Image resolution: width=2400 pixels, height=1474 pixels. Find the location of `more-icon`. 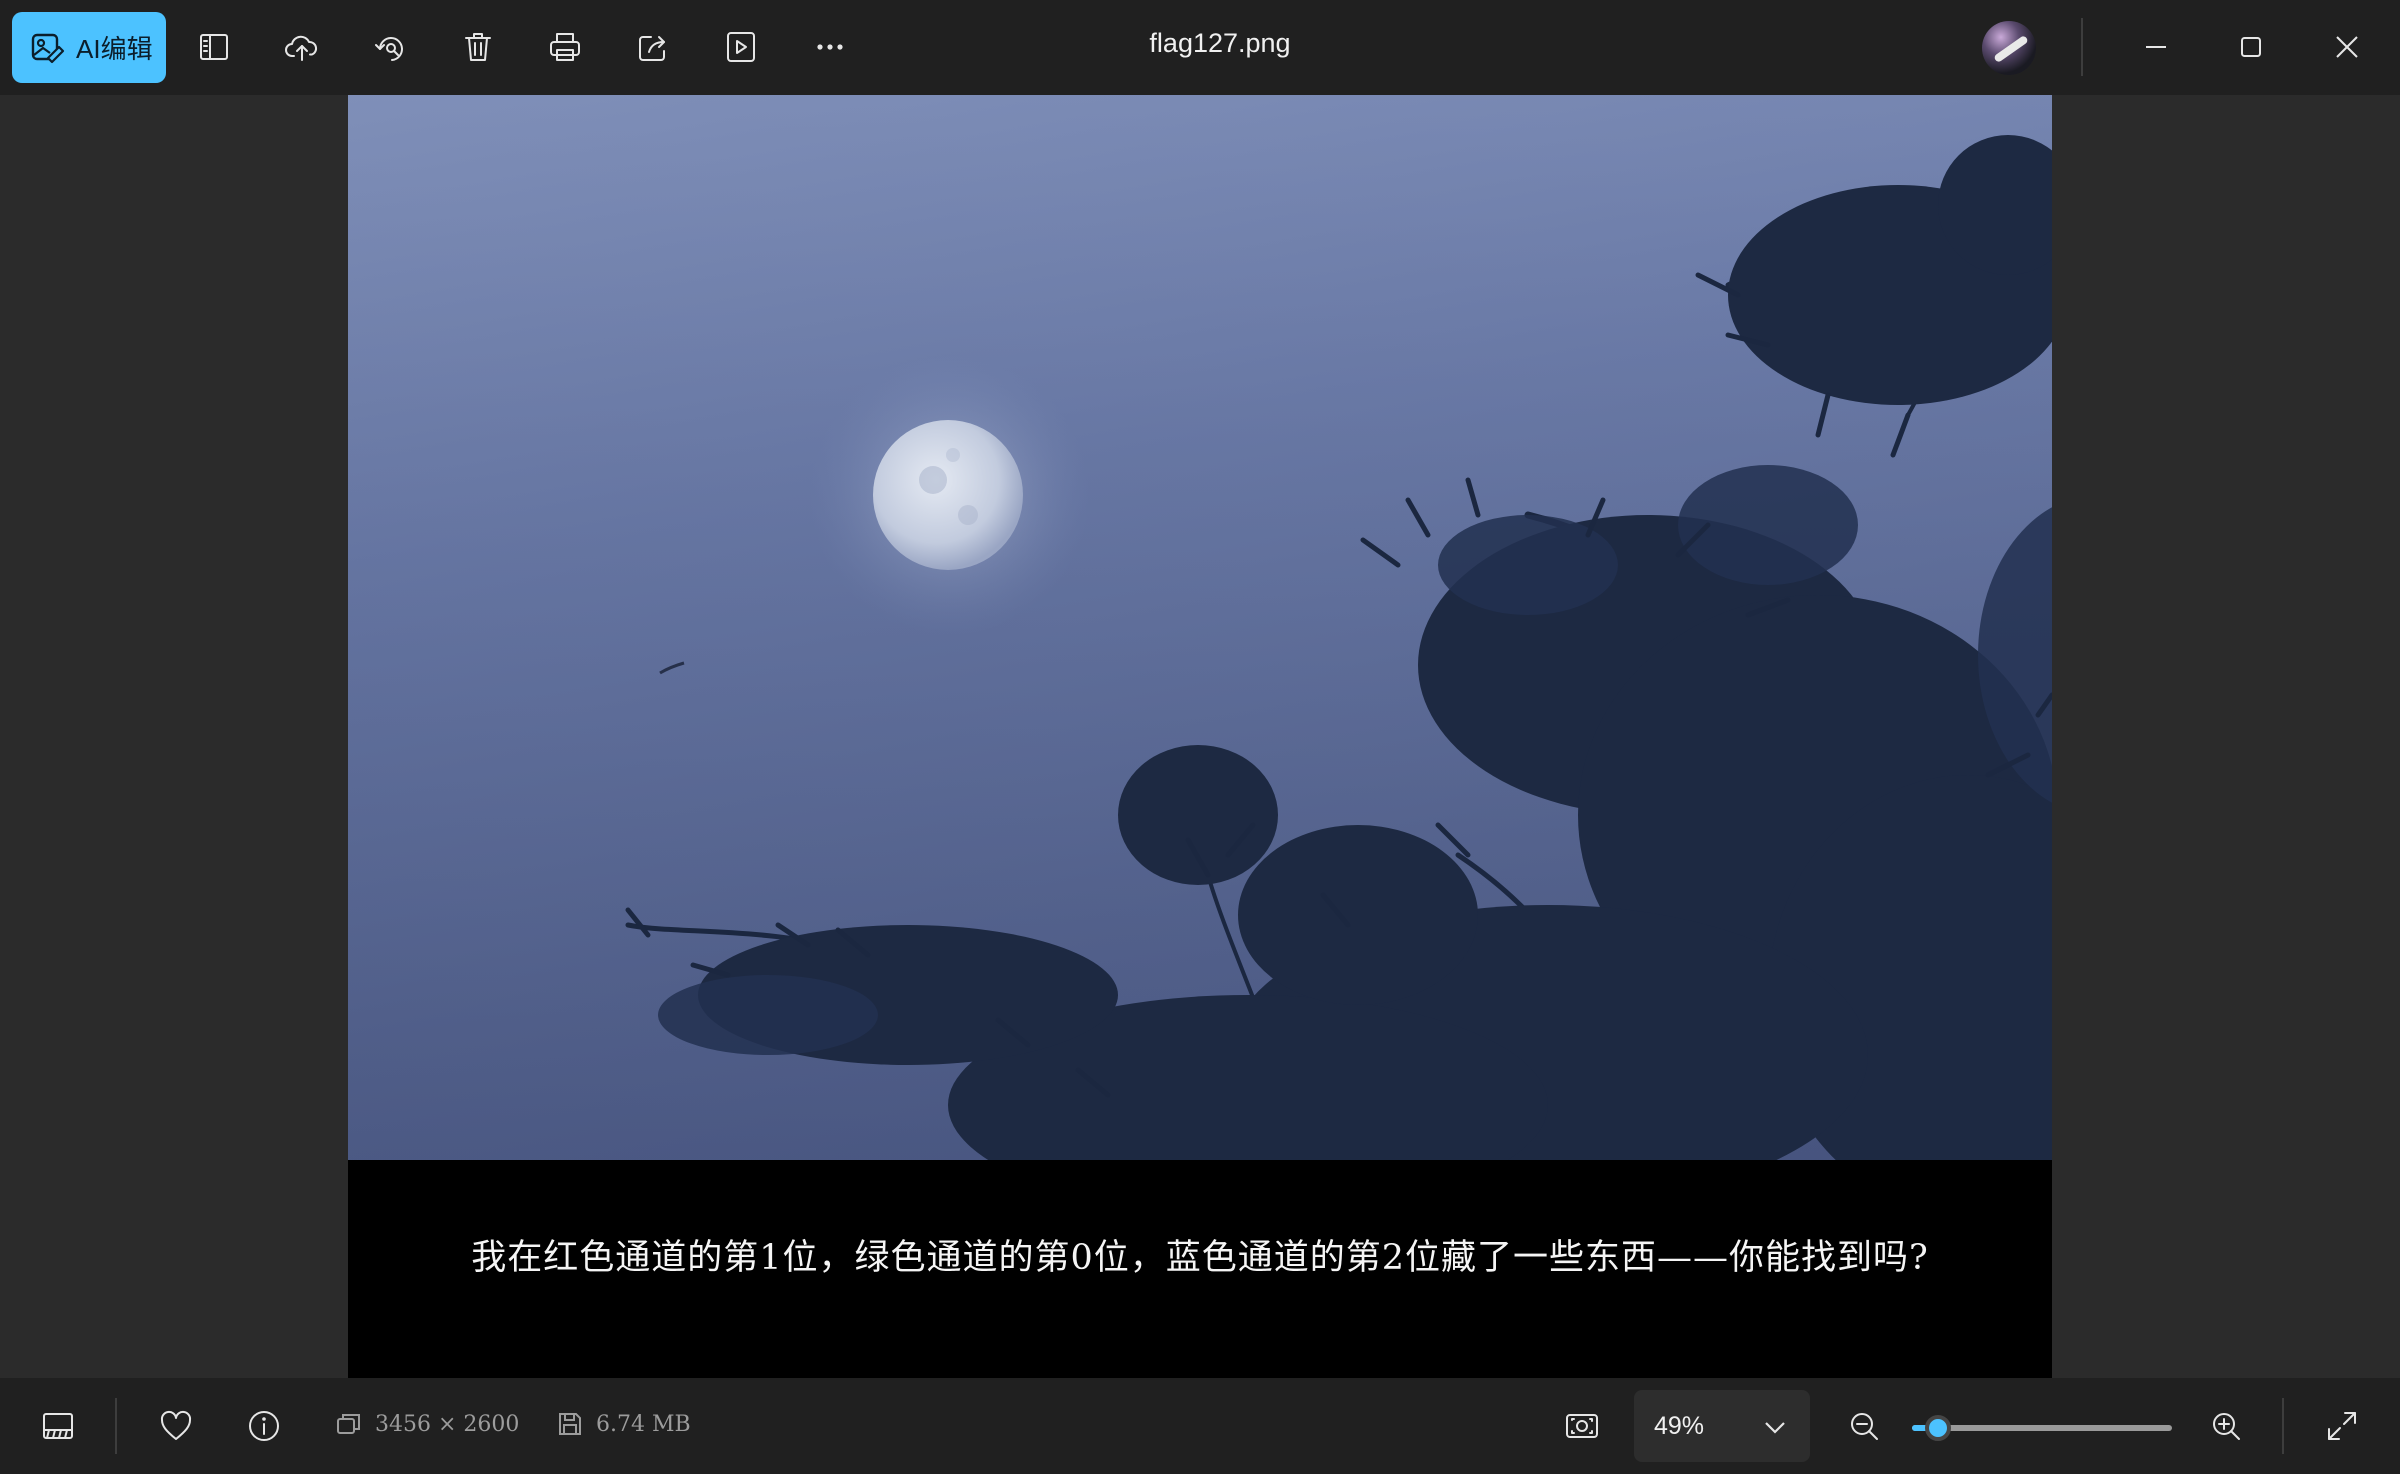

more-icon is located at coordinates (830, 47).